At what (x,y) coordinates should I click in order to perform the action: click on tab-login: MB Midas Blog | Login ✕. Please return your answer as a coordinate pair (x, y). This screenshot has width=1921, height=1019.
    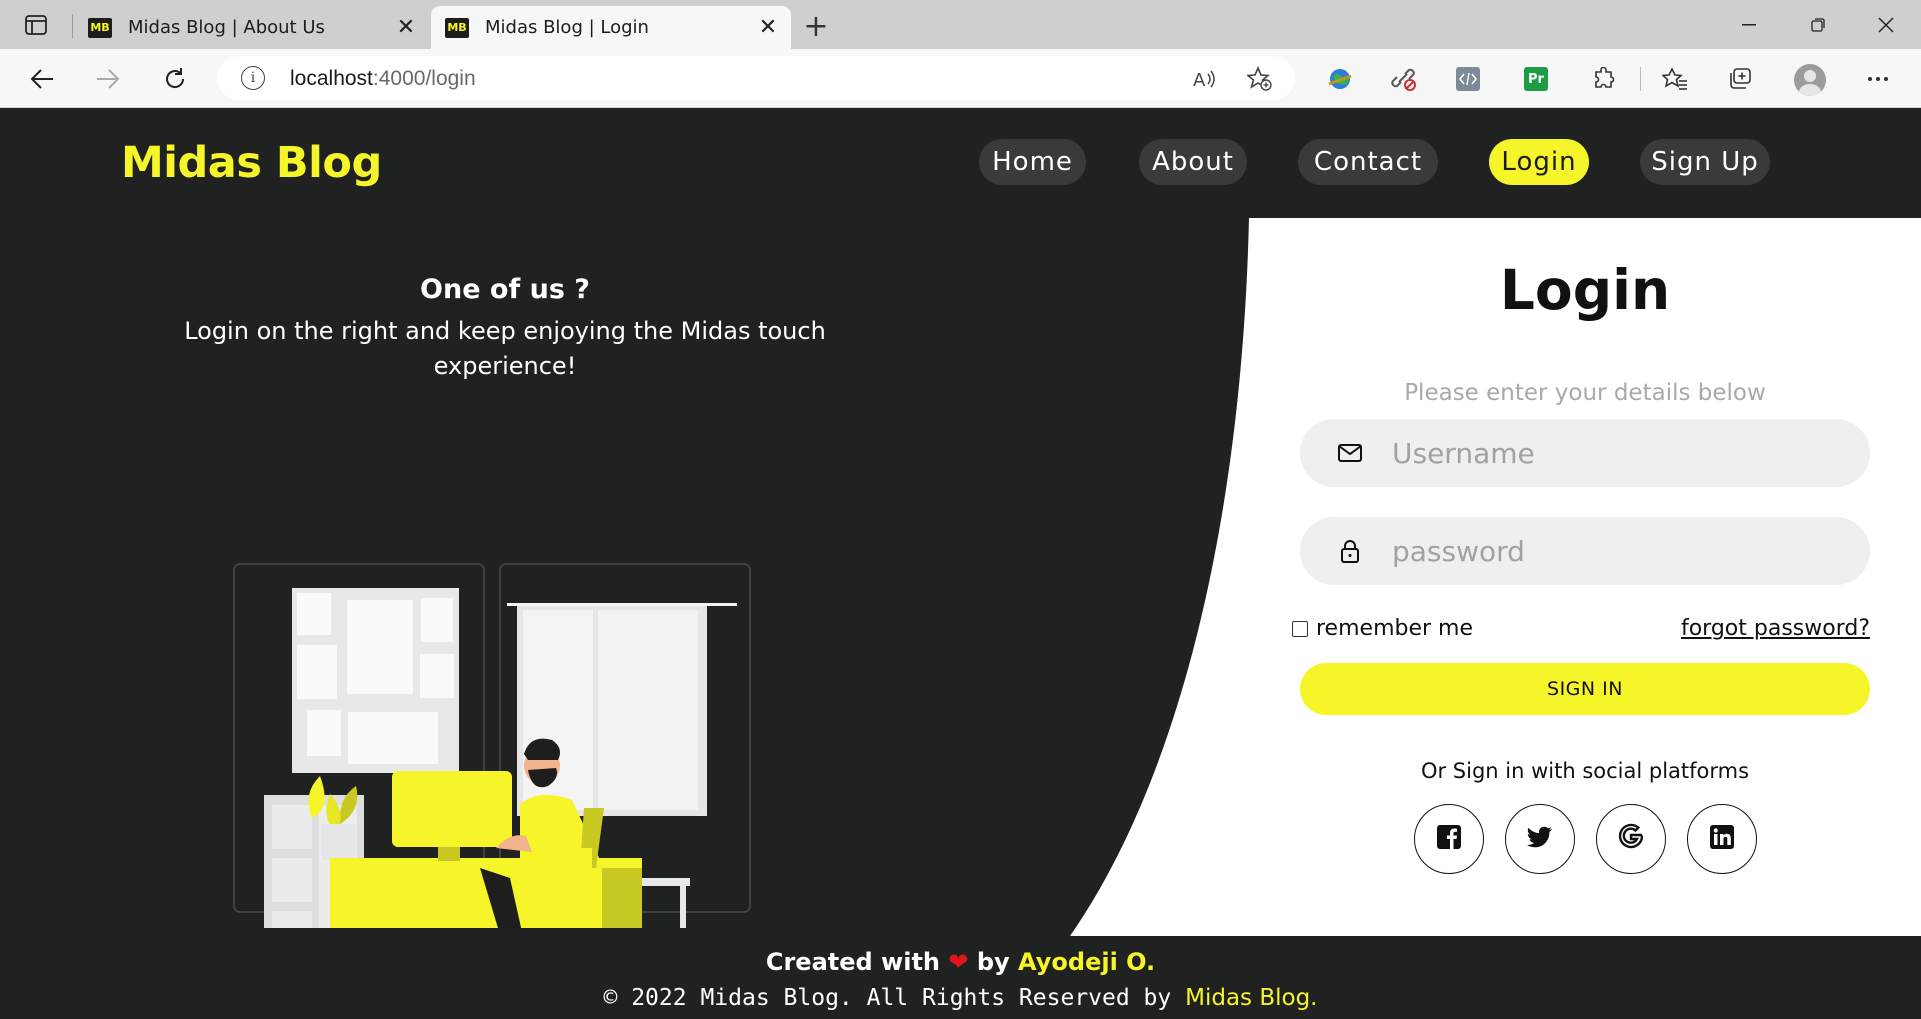
    Looking at the image, I should click on (611, 27).